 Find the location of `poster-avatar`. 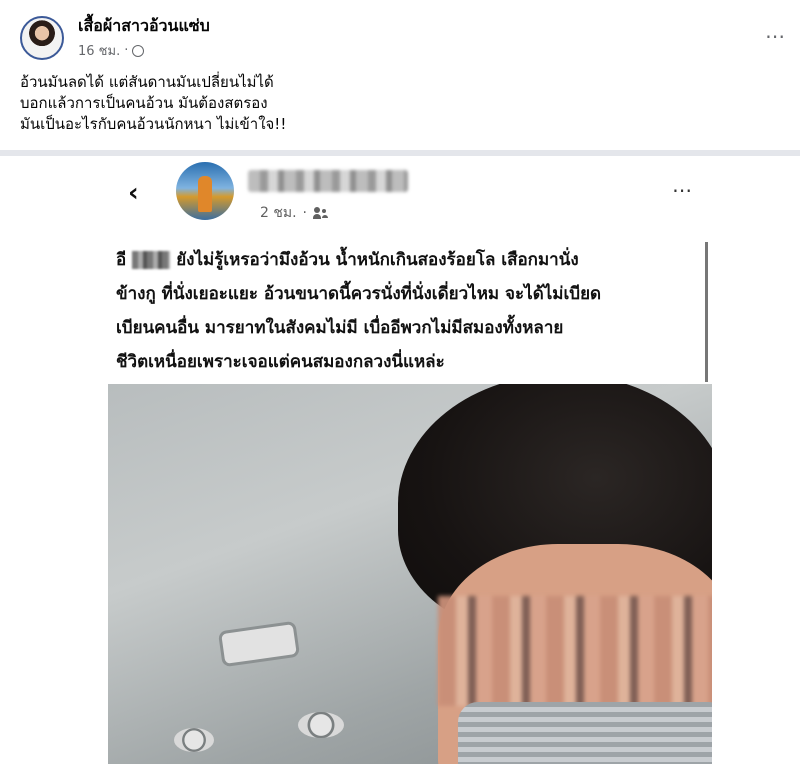

poster-avatar is located at coordinates (205, 191).